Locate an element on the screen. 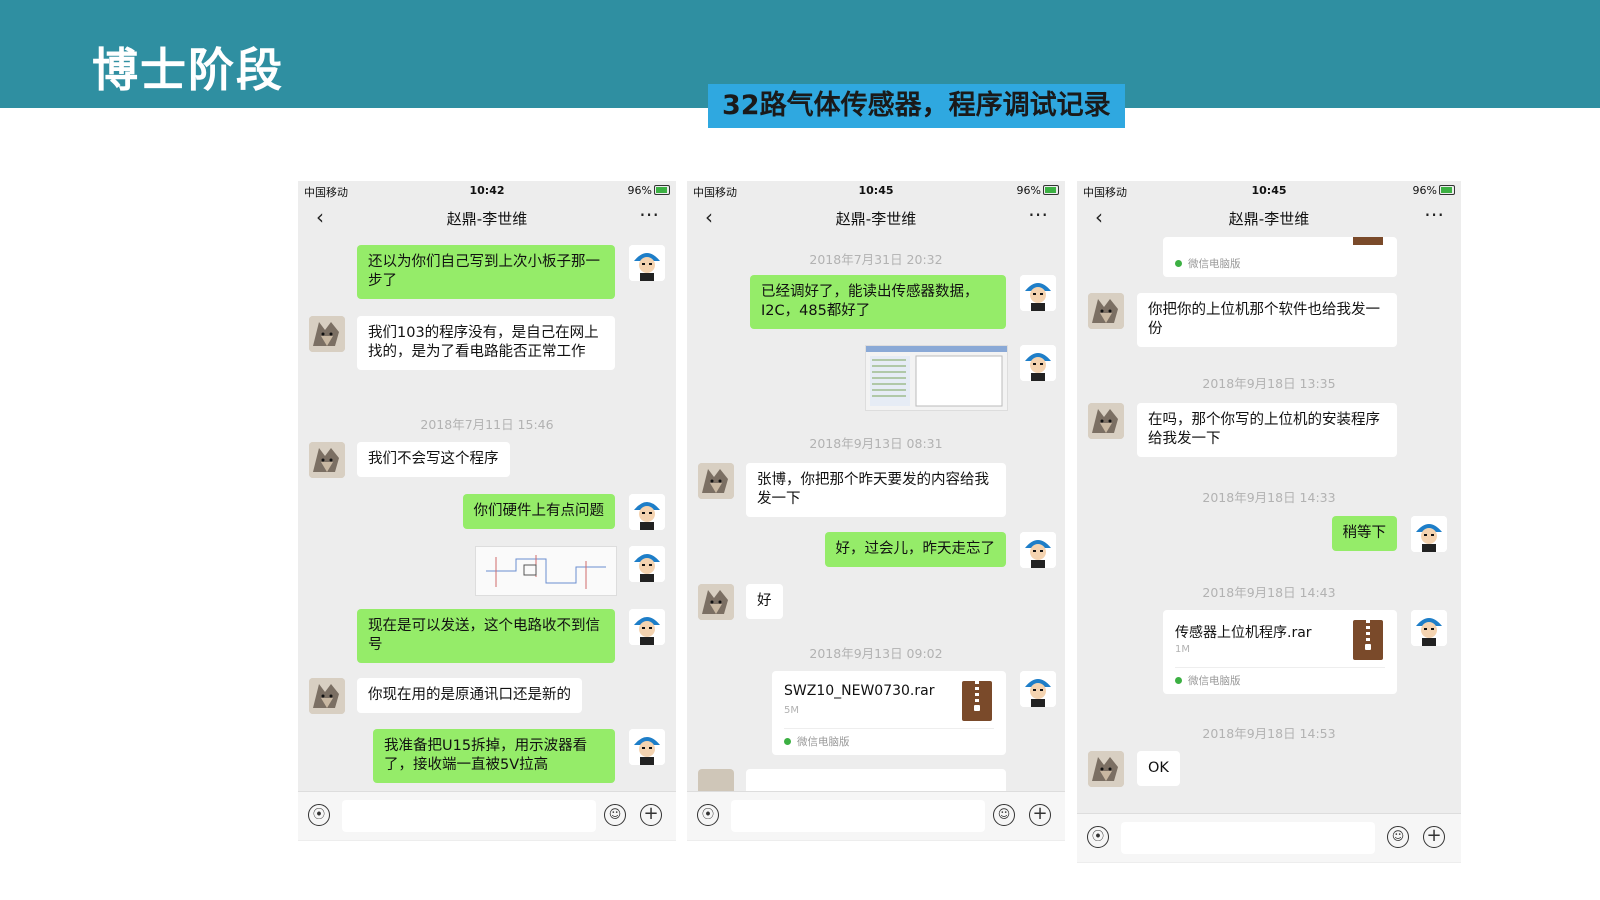  timestamp: 2018年9月13日 08:31 is located at coordinates (876, 443).